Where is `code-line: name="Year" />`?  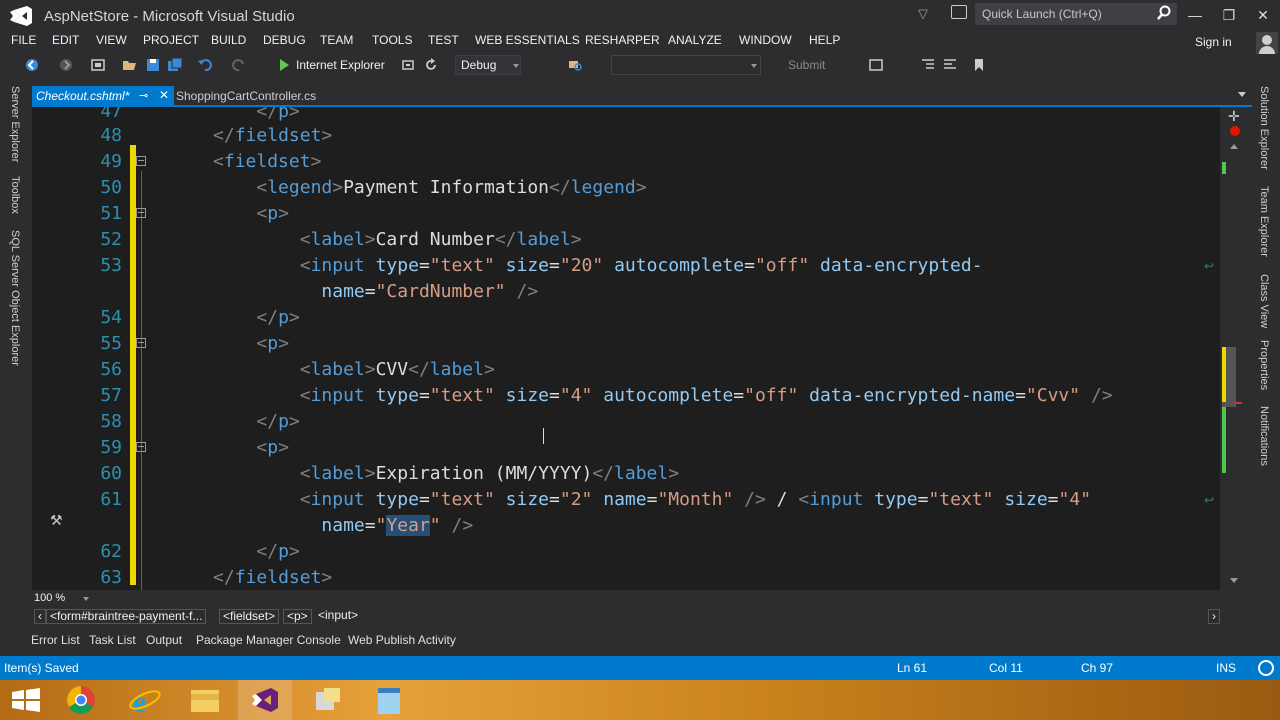 code-line: name="Year" /> is located at coordinates (397, 525).